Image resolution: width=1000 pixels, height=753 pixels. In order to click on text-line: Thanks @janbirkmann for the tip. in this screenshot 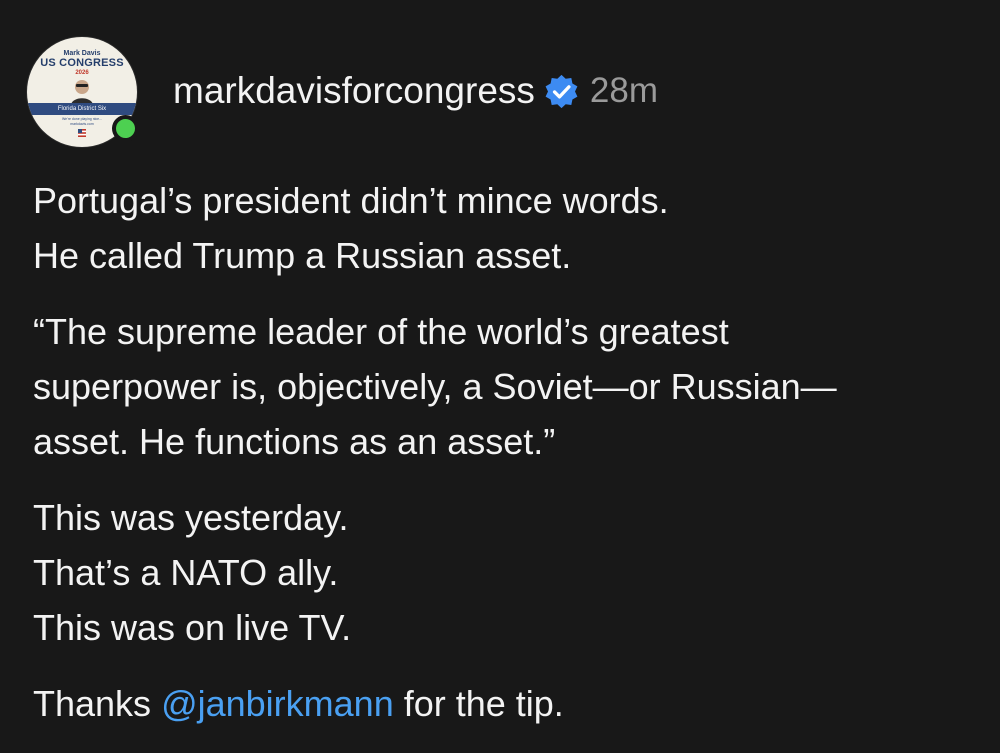, I will do `click(498, 703)`.